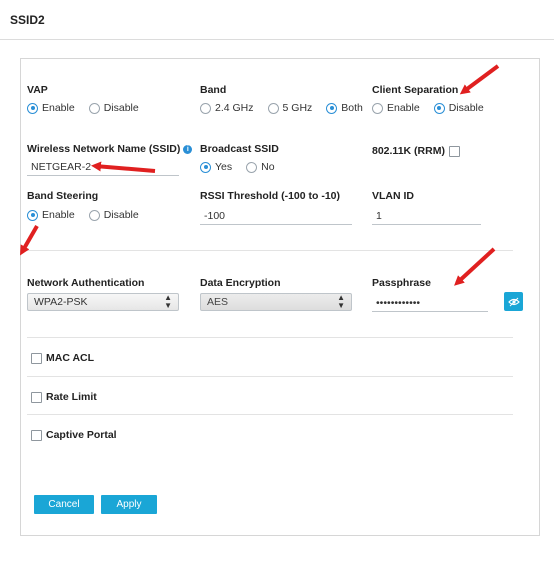 The height and width of the screenshot is (580, 554). I want to click on band-label: Band, so click(213, 90).